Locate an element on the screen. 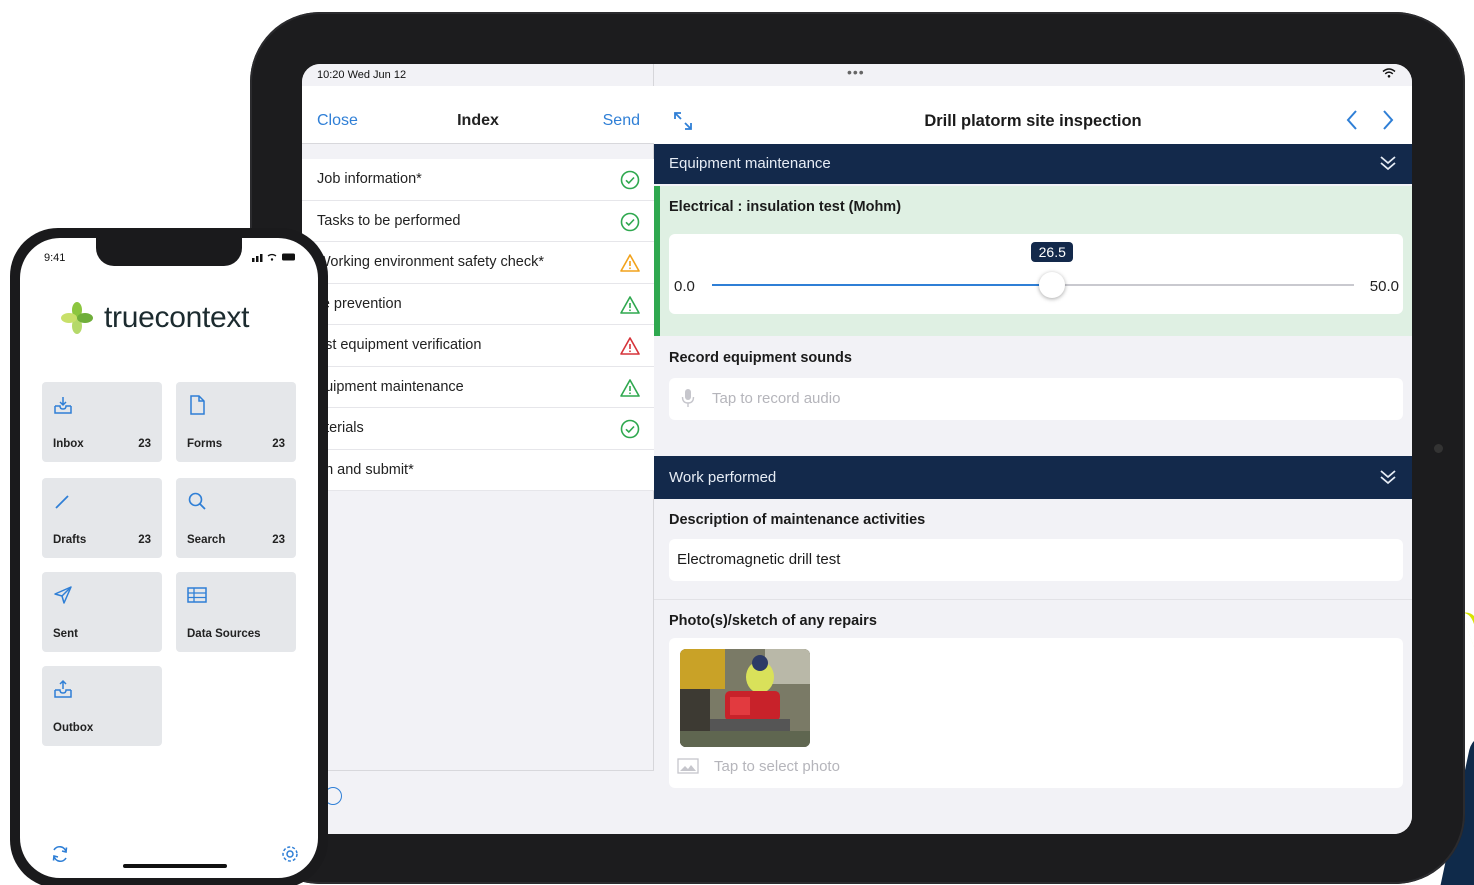  photo-label: Photo(s)/sketch of any repairs is located at coordinates (773, 621).